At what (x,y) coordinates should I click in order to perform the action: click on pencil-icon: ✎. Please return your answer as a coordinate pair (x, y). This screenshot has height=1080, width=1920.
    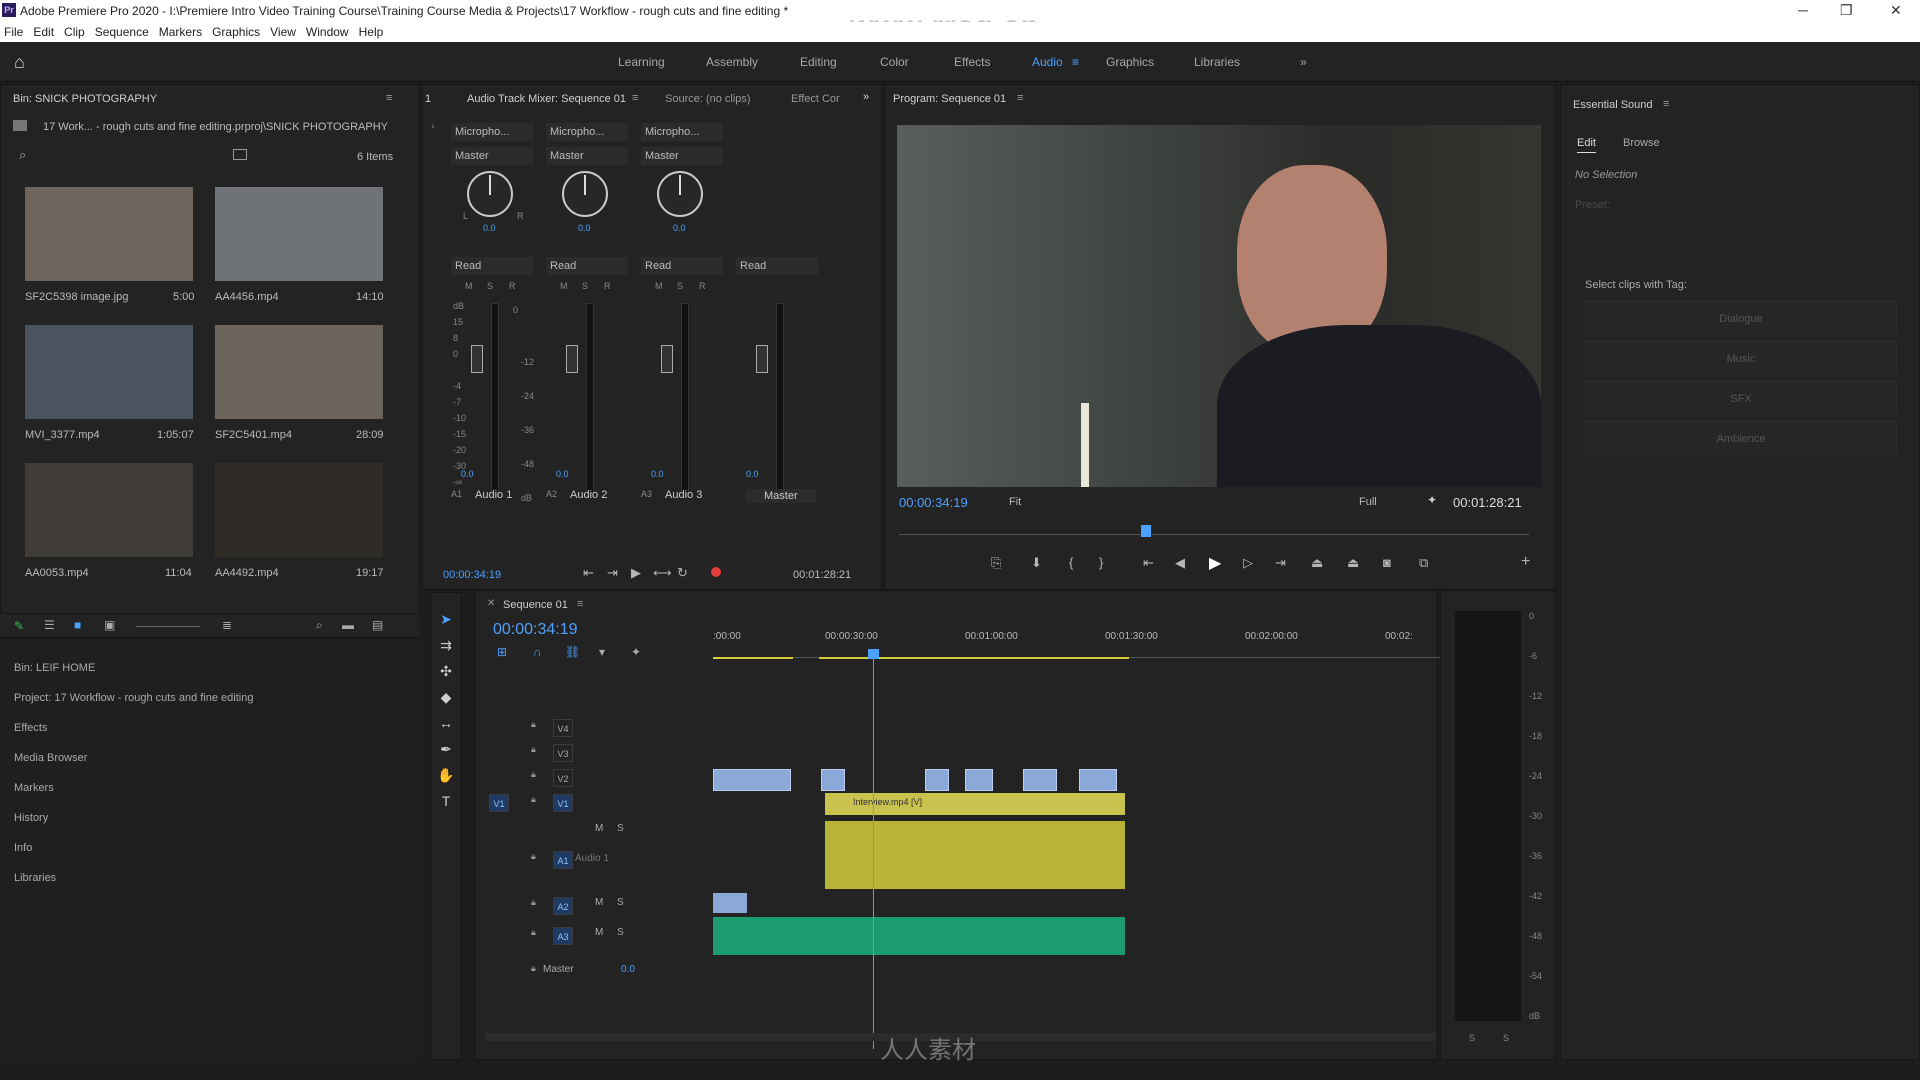
    Looking at the image, I should click on (19, 626).